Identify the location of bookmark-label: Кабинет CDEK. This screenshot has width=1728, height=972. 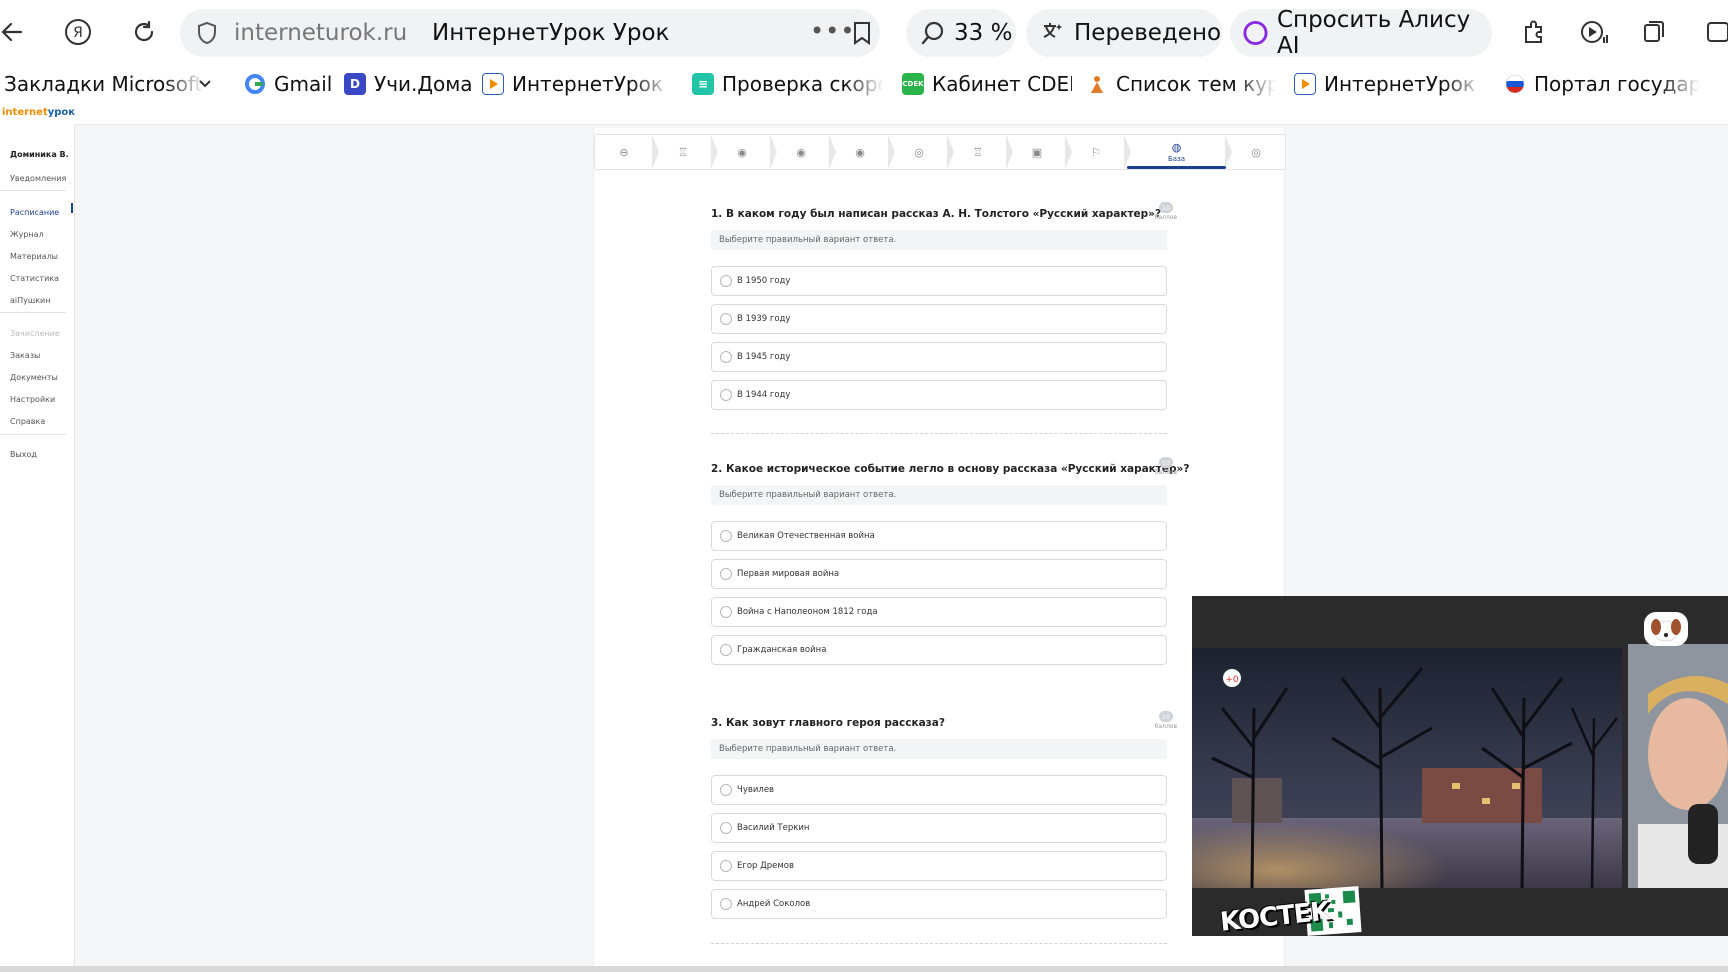
(1002, 84).